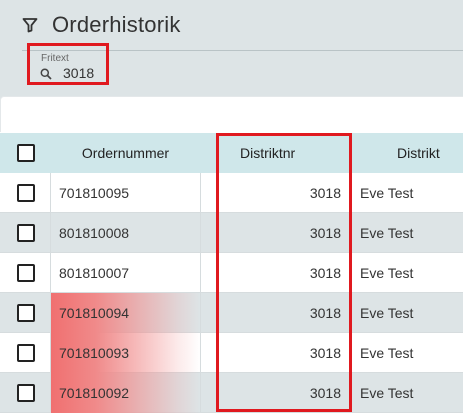  What do you see at coordinates (231, 193) in the screenshot?
I see `table-row: 701810095 3018 Eve Test` at bounding box center [231, 193].